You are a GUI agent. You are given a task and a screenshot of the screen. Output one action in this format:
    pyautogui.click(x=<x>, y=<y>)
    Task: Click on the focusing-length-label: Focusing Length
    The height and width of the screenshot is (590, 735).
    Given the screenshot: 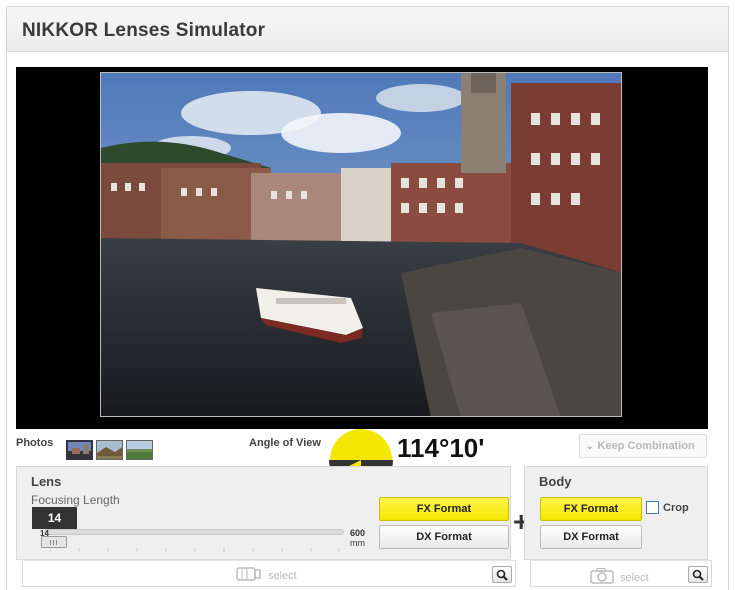 What is the action you would take?
    pyautogui.click(x=75, y=500)
    